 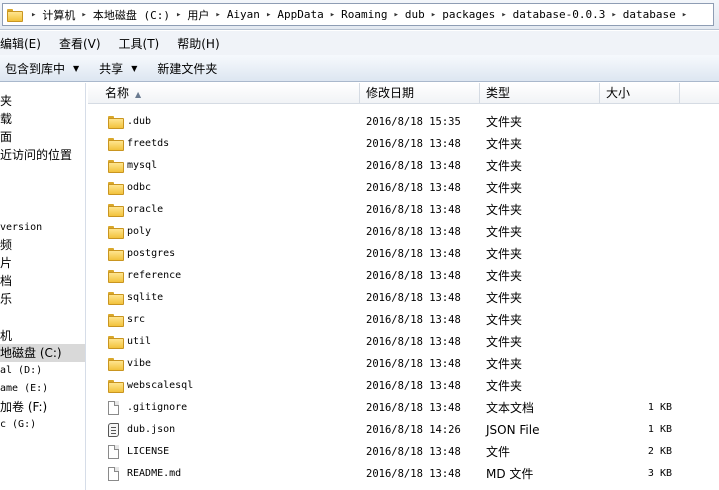 I want to click on nav-item-drive-f: 加卷 (F:), so click(x=23, y=407).